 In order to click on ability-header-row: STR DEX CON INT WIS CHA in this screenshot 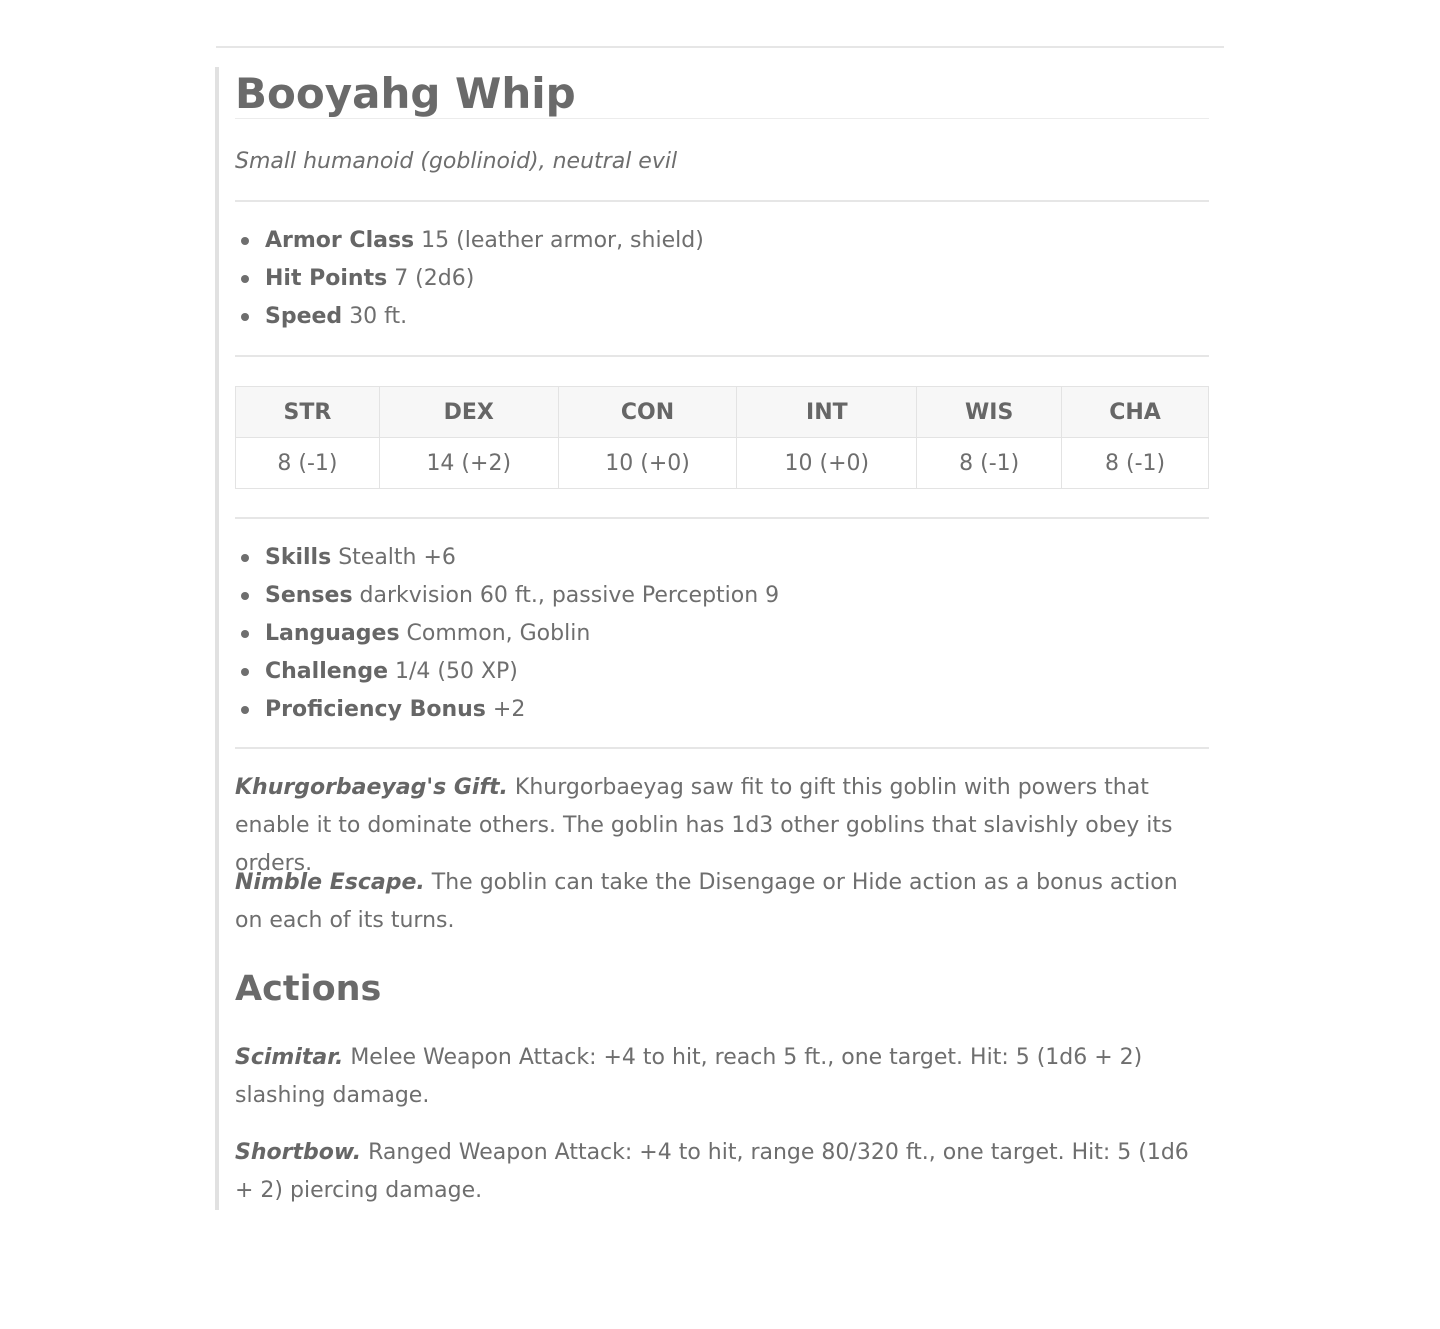, I will do `click(722, 412)`.